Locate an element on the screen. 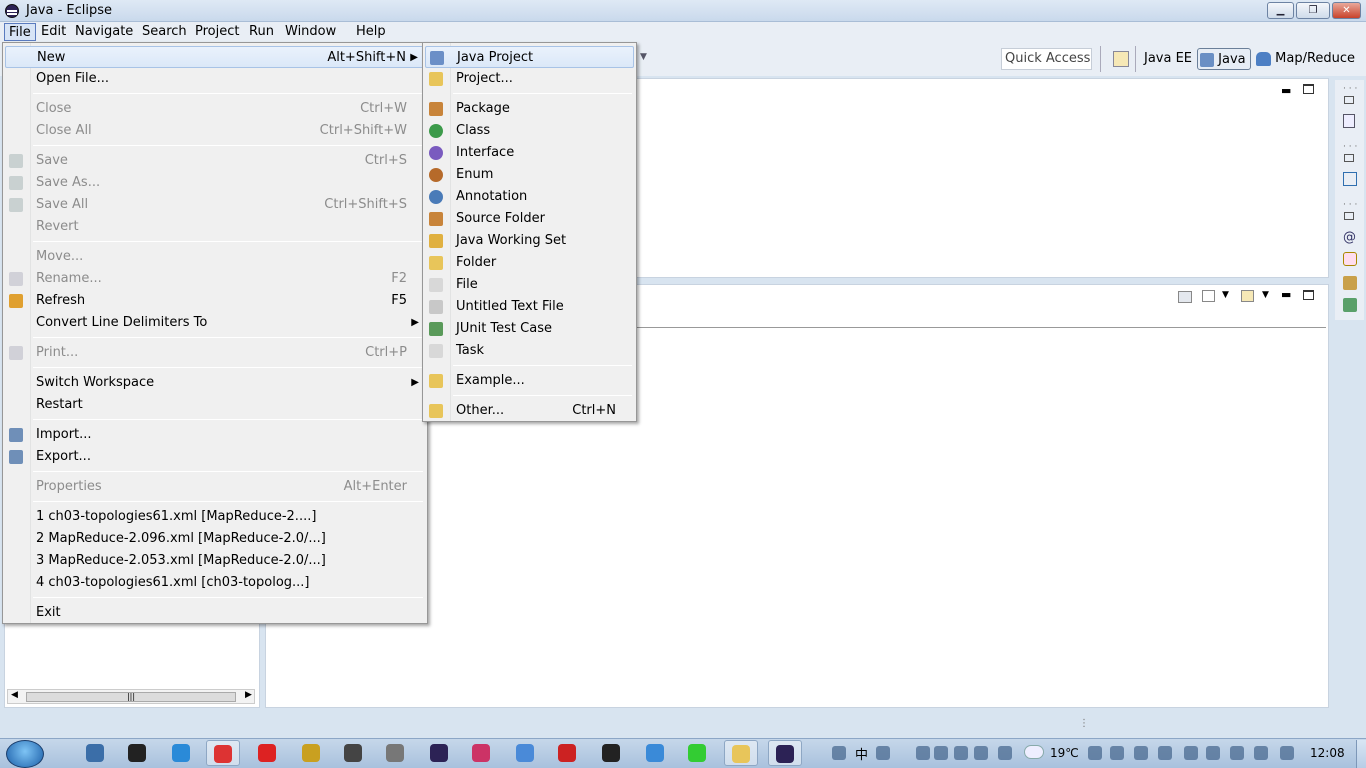 This screenshot has width=1366, height=768. perspective-java: Java is located at coordinates (1224, 59).